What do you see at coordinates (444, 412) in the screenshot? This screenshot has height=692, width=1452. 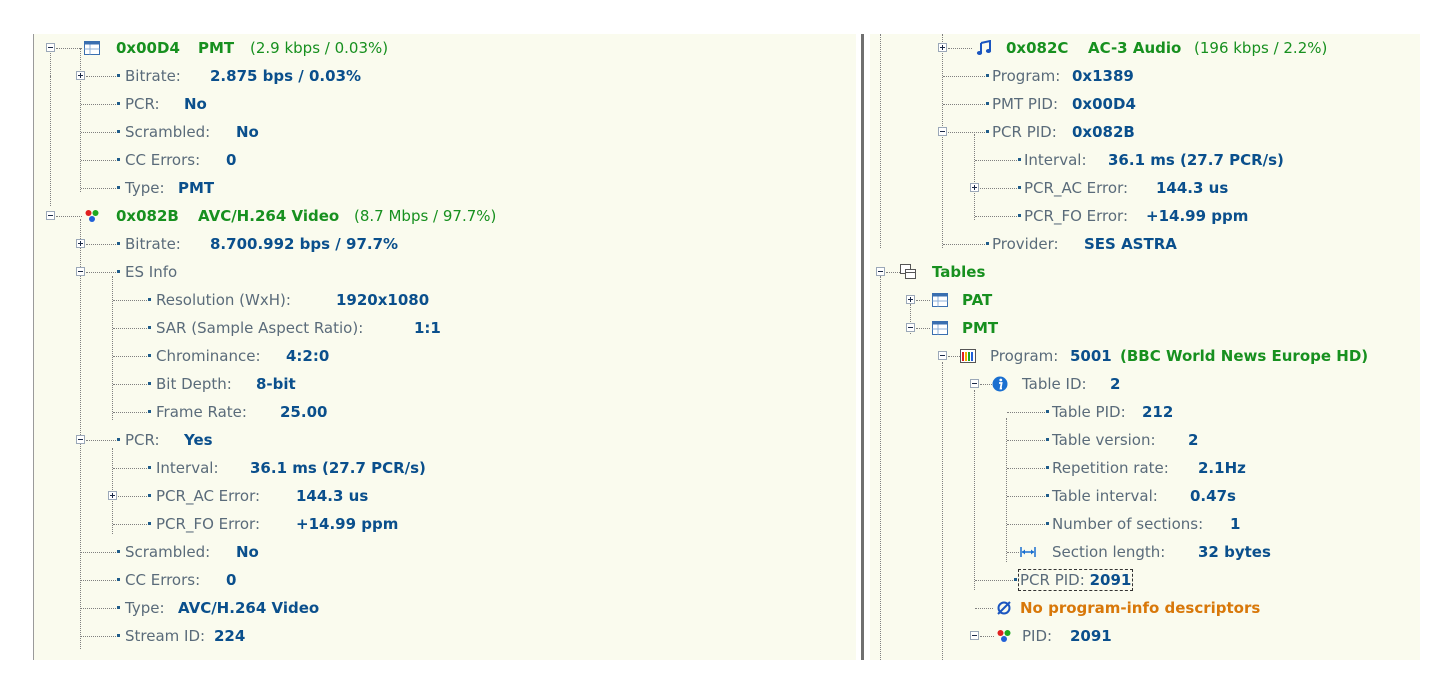 I see `tree-node-frame-rate: Frame Rate: 25.00` at bounding box center [444, 412].